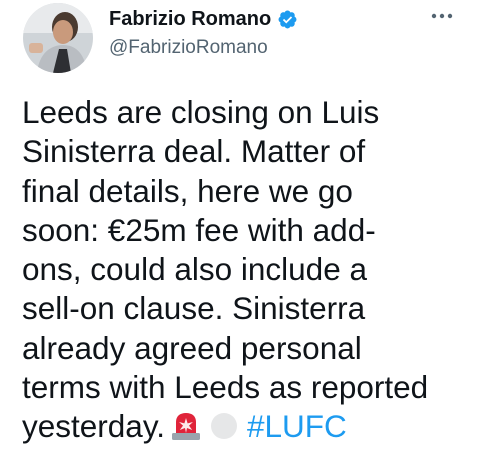 Image resolution: width=480 pixels, height=463 pixels. Describe the element at coordinates (201, 112) in the screenshot. I see `tweet-text-line: Leeds are closing on Luis` at that location.